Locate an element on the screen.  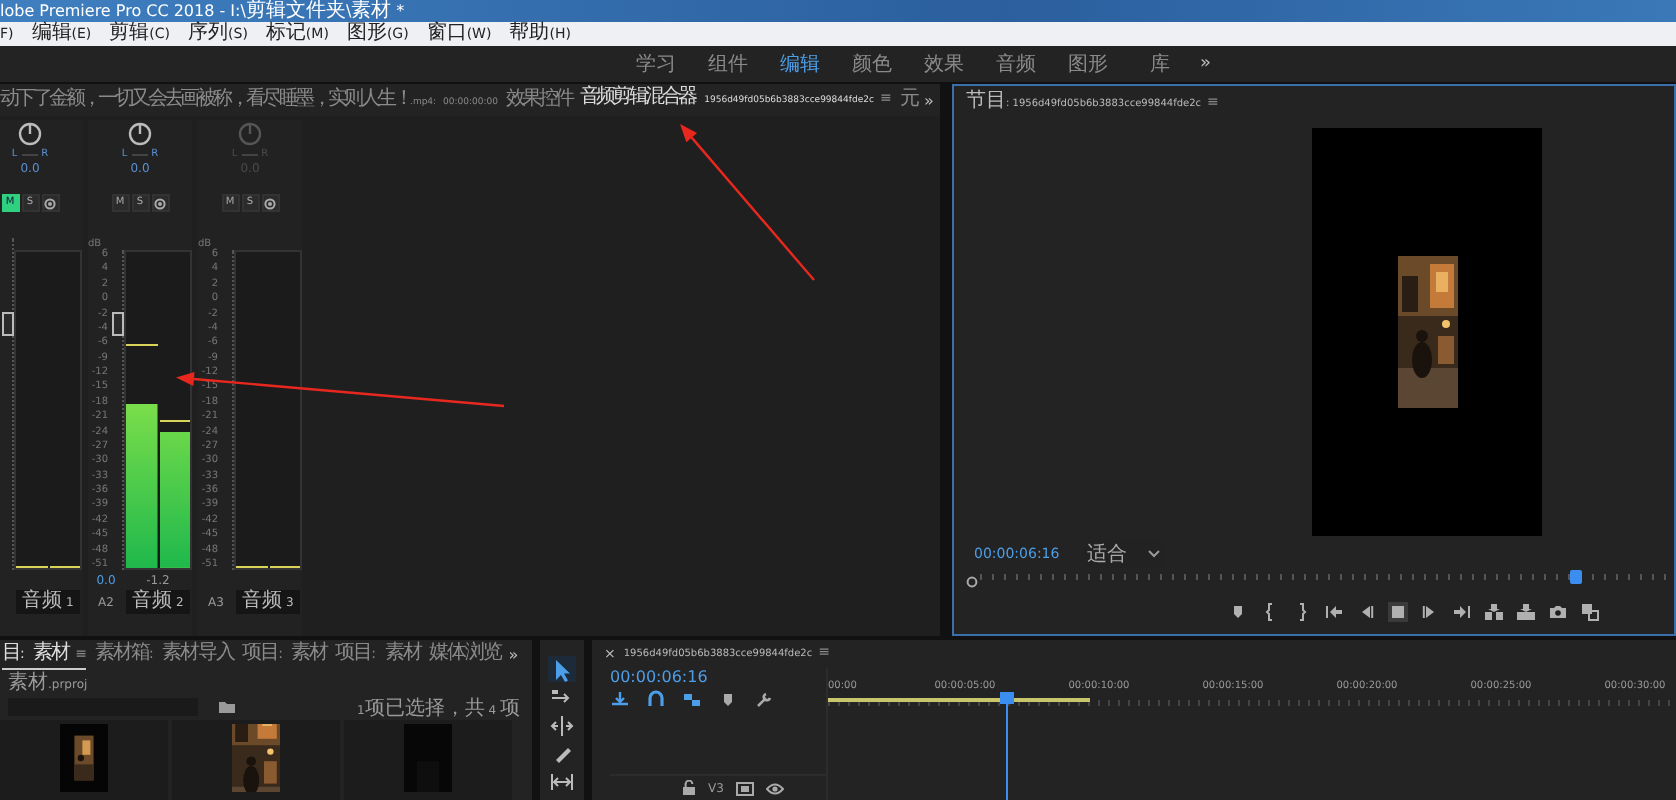
squares-icon is located at coordinates (1590, 612).